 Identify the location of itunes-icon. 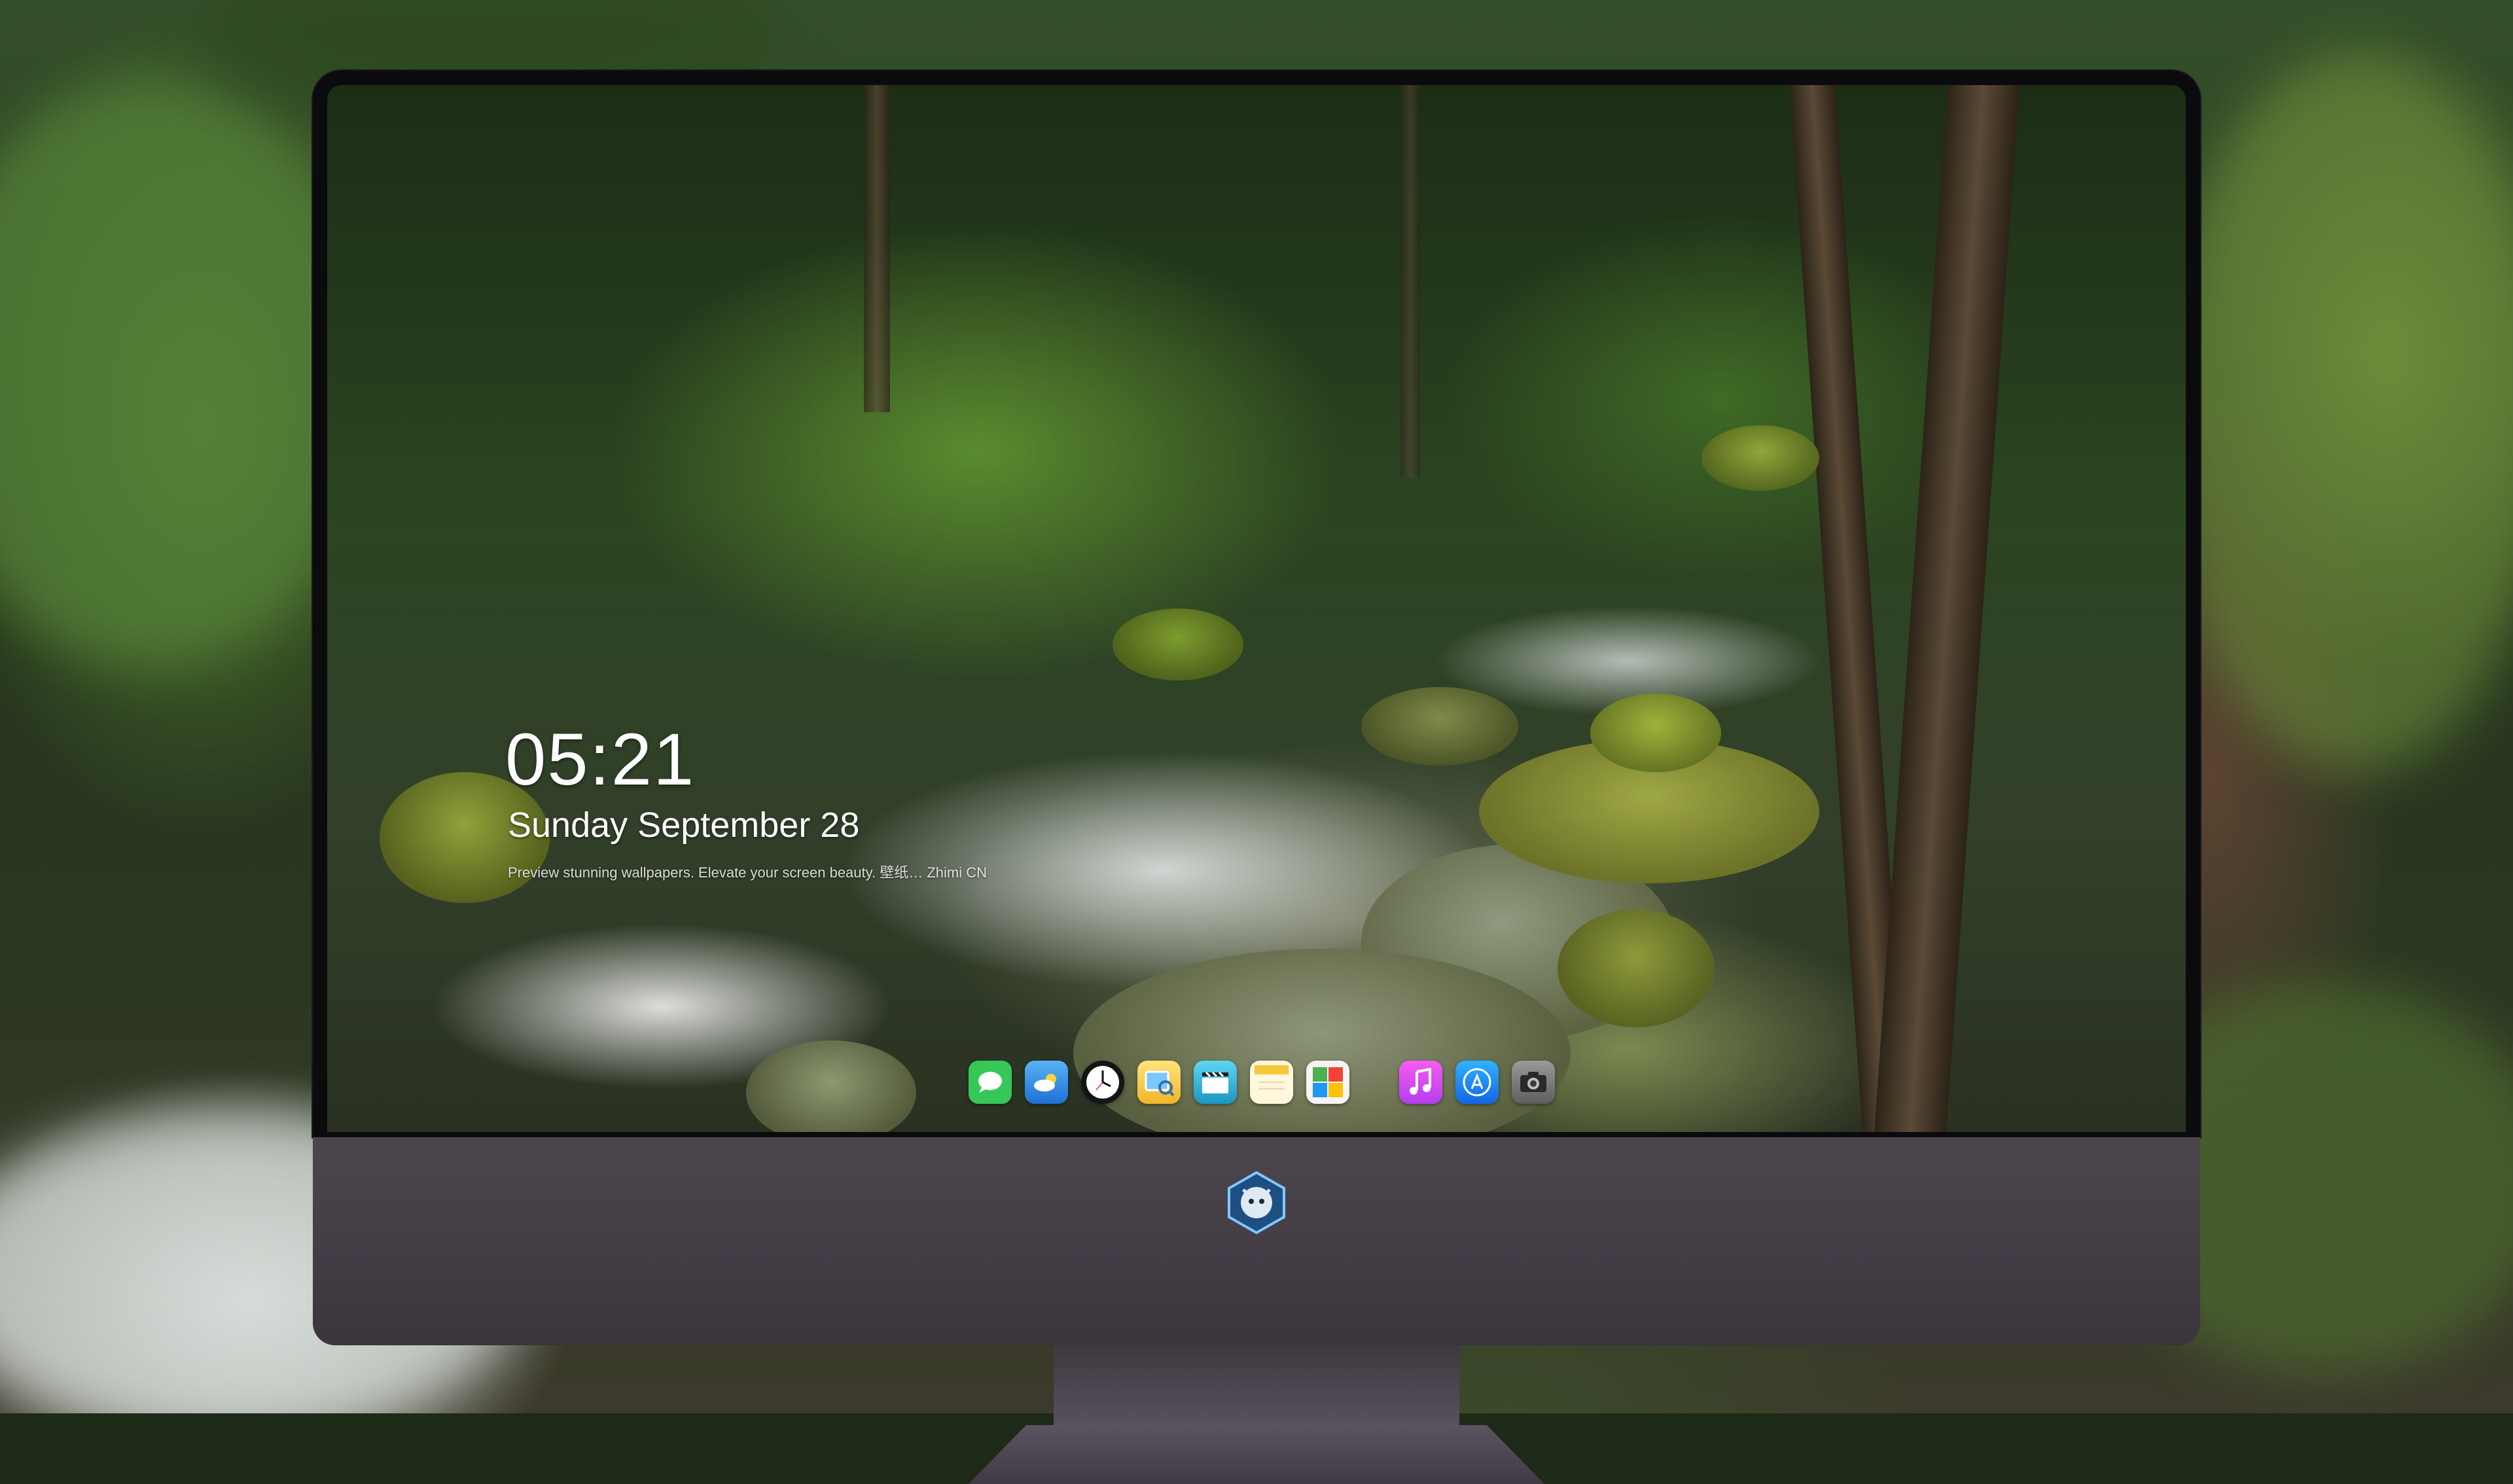
(1420, 1083).